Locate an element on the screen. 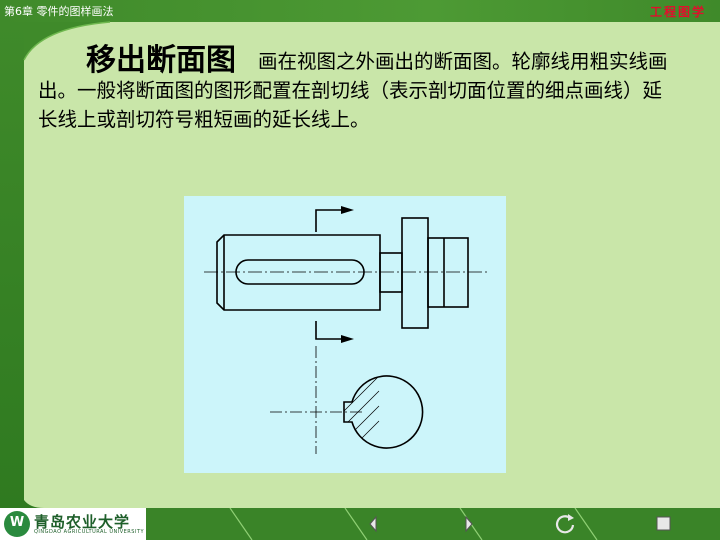  next-icon is located at coordinates (469, 524).